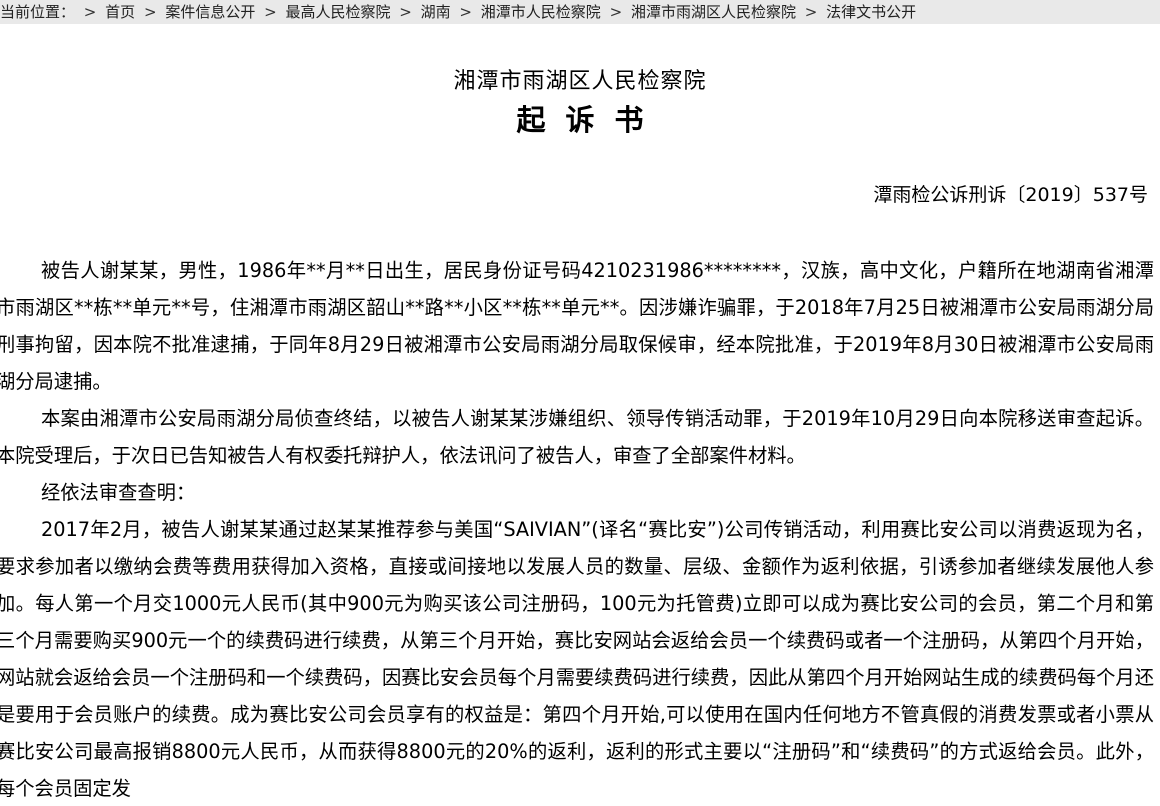  What do you see at coordinates (590, 120) in the screenshot?
I see `document-title: 起诉书` at bounding box center [590, 120].